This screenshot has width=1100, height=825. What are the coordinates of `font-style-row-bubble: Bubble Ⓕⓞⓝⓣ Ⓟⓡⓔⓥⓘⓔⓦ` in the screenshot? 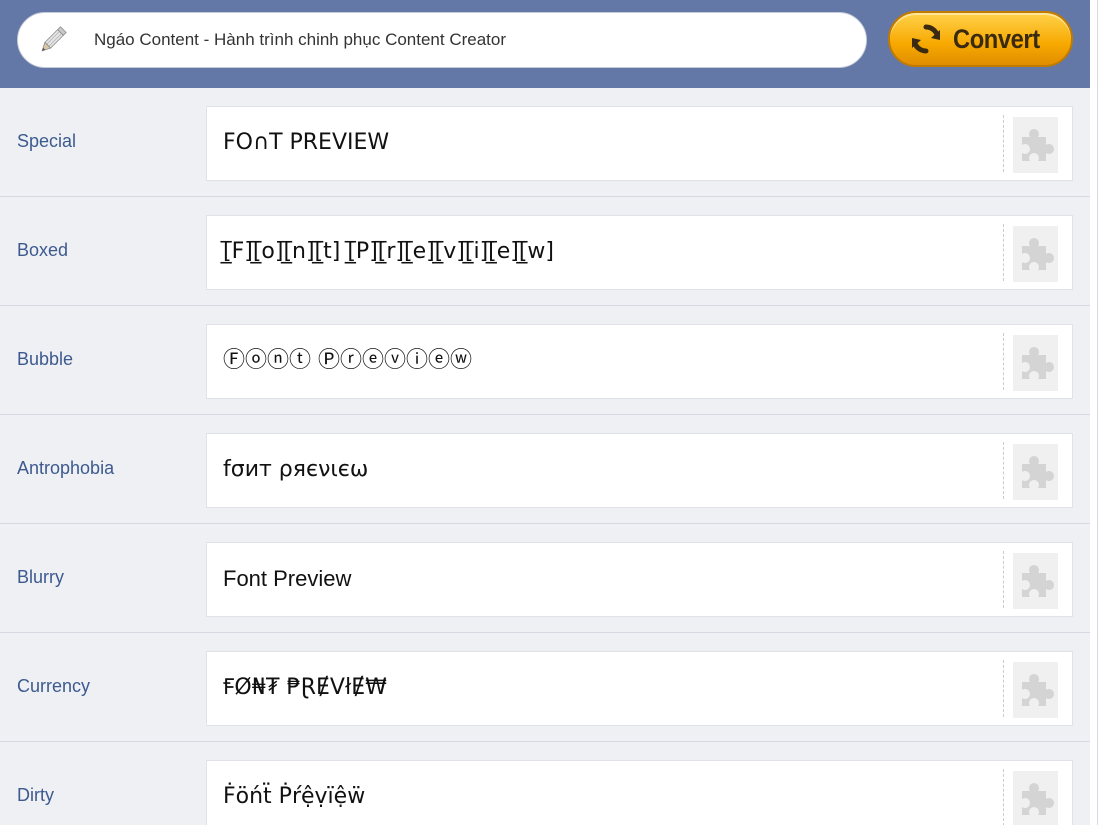 It's located at (545, 360).